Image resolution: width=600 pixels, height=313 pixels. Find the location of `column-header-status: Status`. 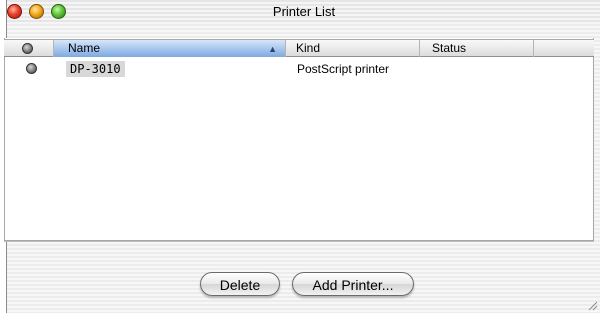

column-header-status: Status is located at coordinates (477, 48).